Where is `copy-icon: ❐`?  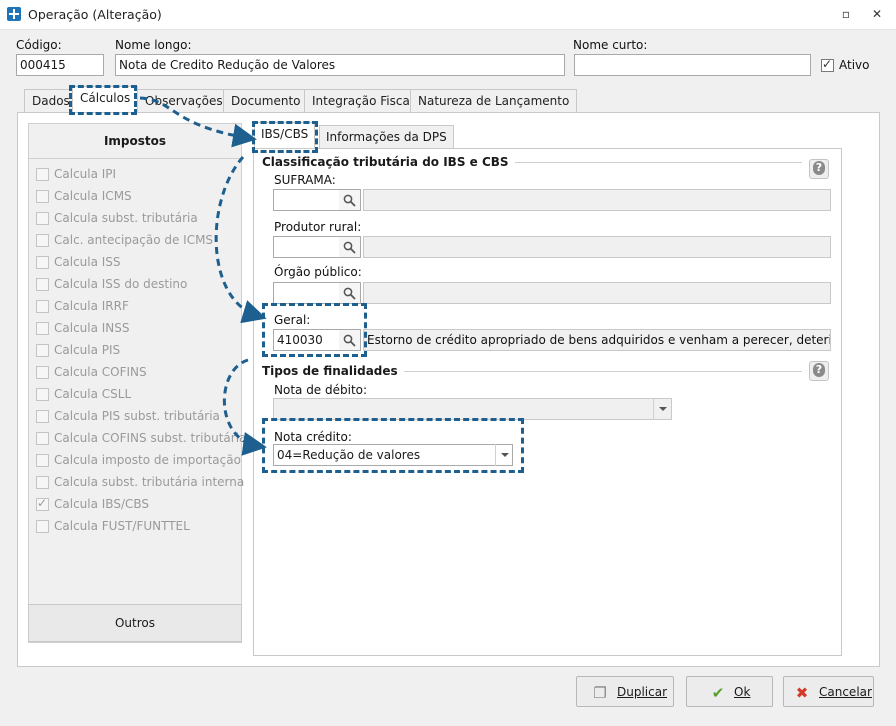 copy-icon: ❐ is located at coordinates (600, 693).